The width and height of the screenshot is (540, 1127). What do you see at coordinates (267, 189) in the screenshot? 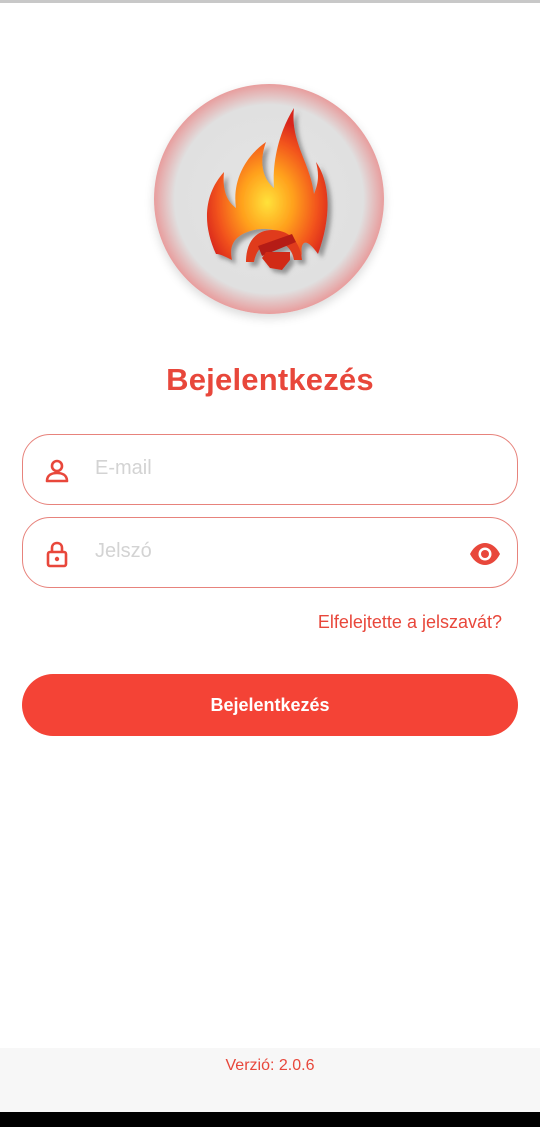
I see `flame-logo-icon` at bounding box center [267, 189].